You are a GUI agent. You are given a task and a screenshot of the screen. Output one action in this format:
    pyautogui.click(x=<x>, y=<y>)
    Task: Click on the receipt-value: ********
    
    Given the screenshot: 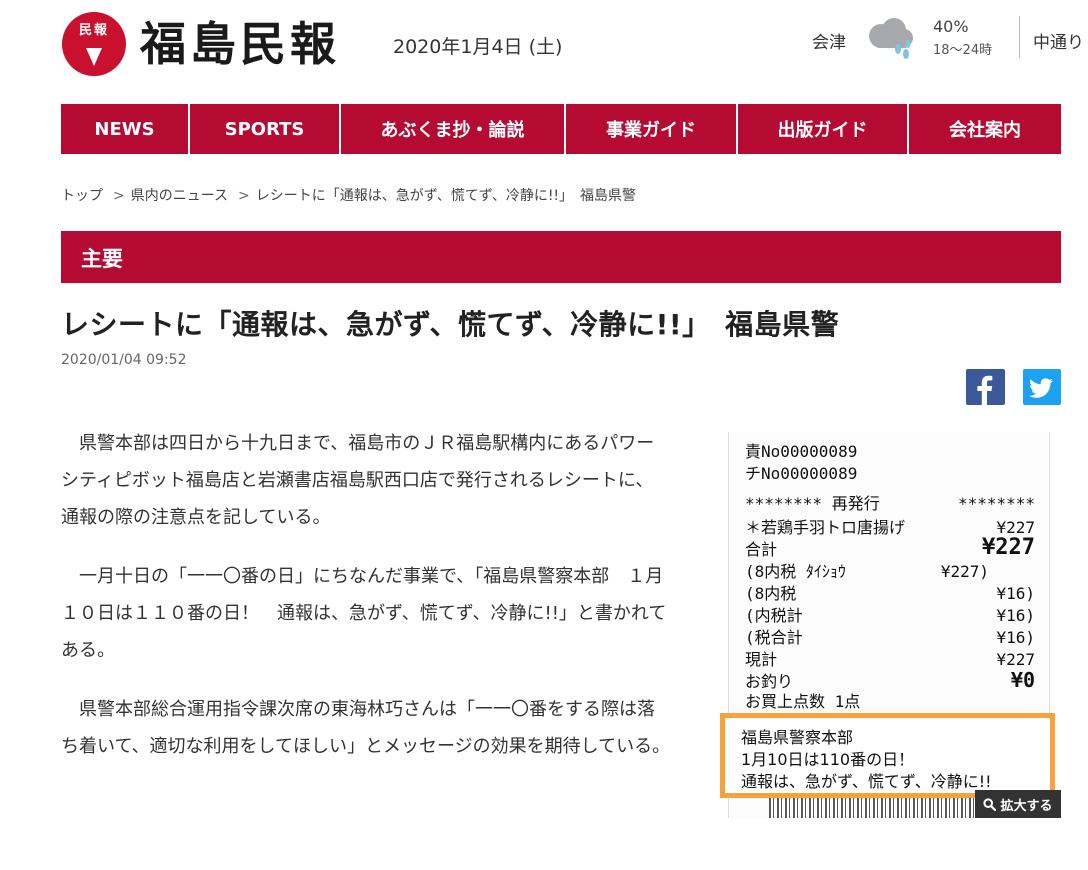 What is the action you would take?
    pyautogui.click(x=996, y=503)
    